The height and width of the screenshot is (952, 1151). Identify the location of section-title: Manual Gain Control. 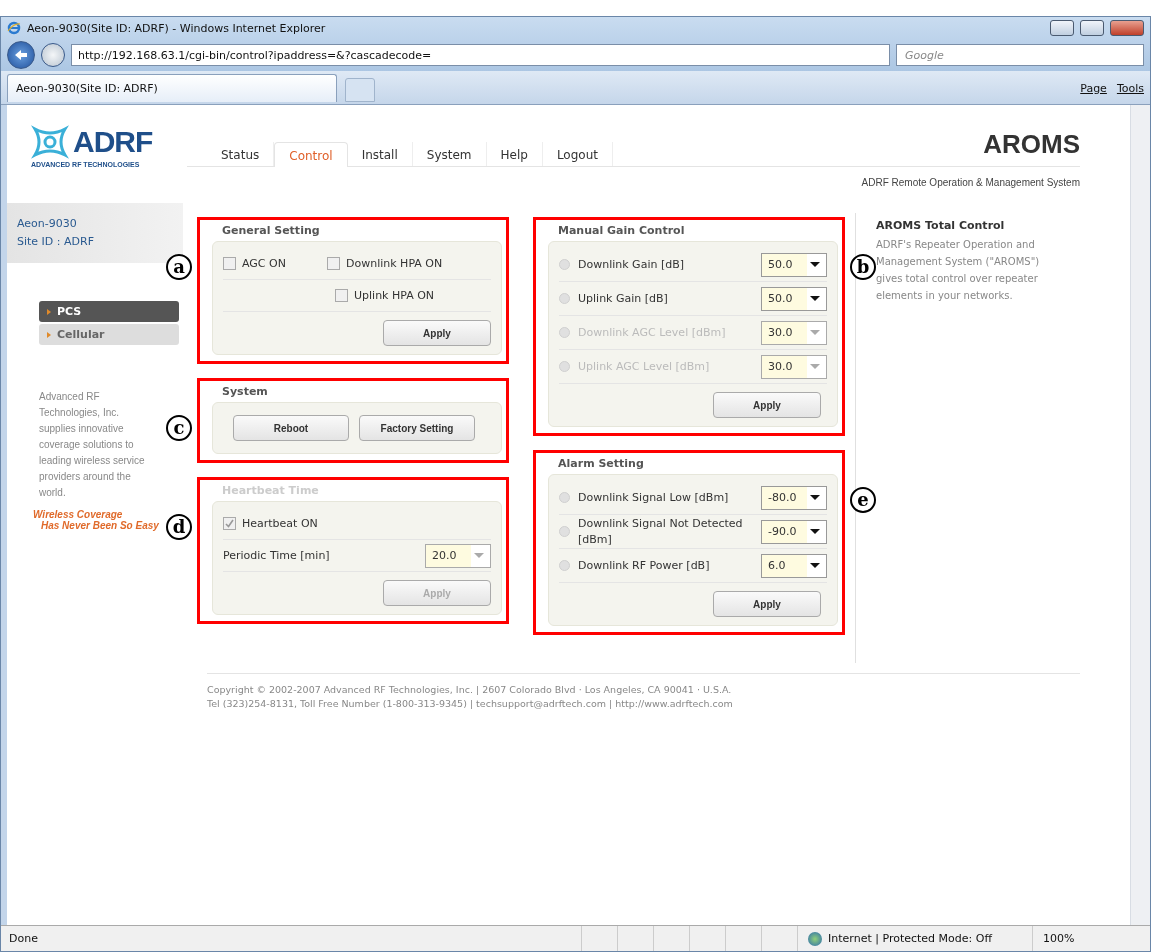
(621, 231).